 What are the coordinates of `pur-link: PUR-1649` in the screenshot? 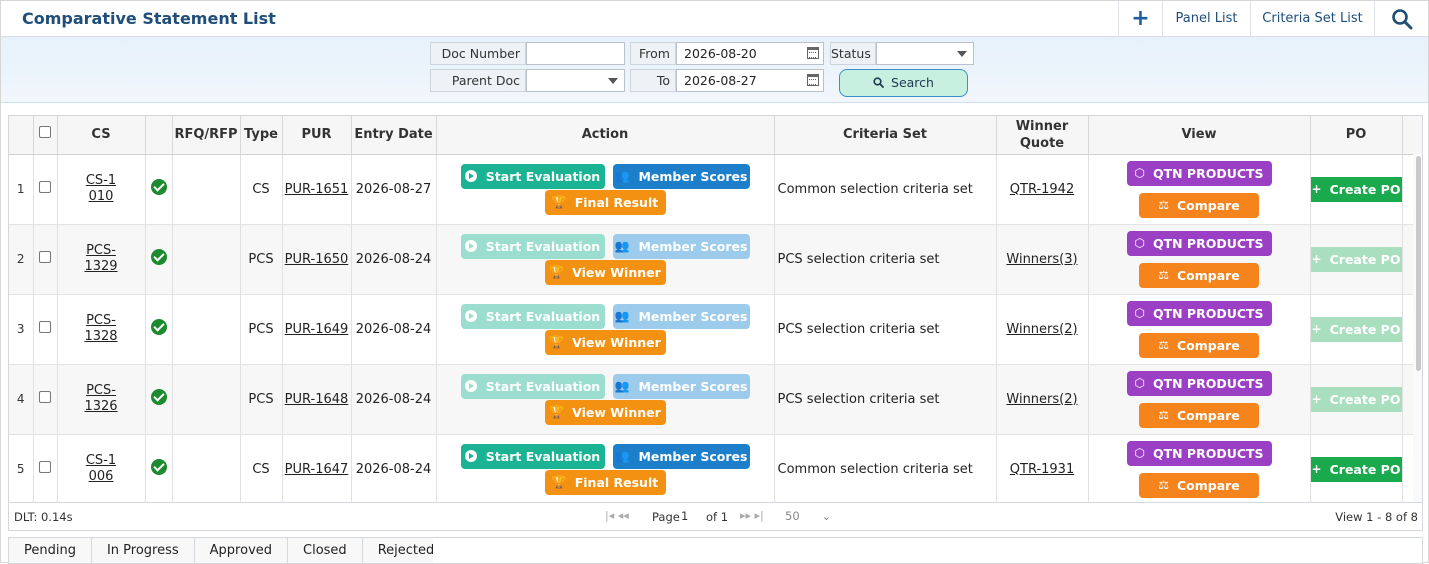 It's located at (317, 329).